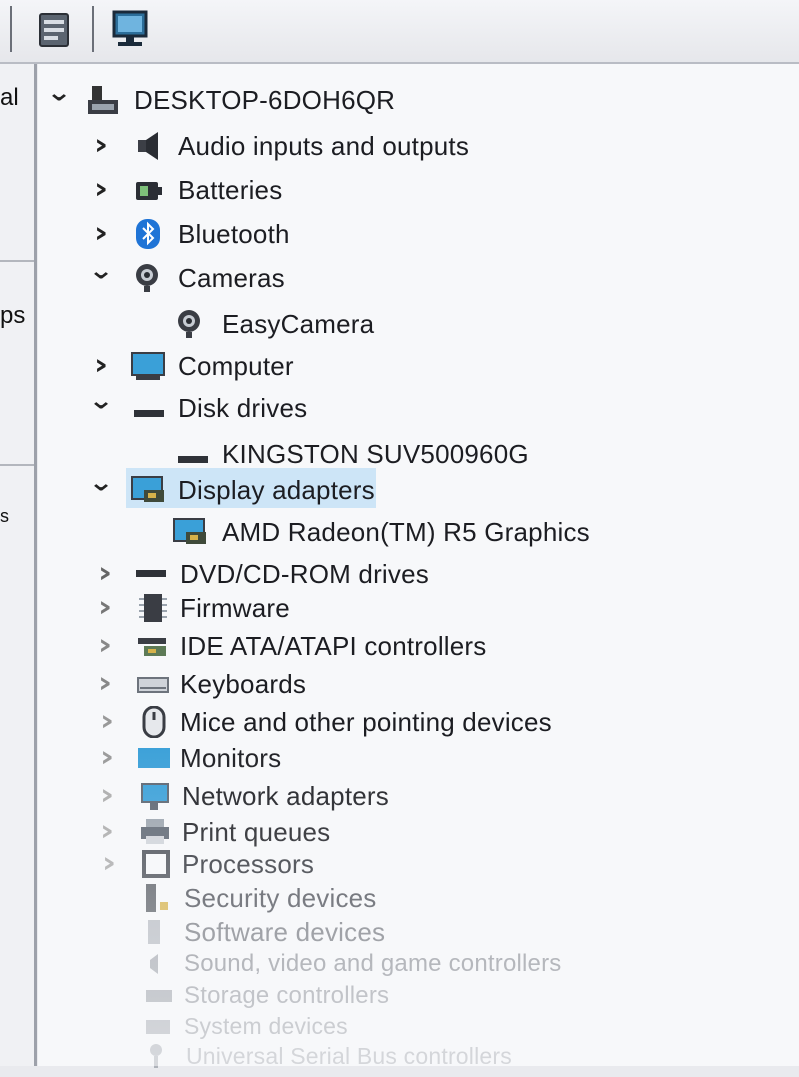 This screenshot has width=799, height=1077. Describe the element at coordinates (153, 608) in the screenshot. I see `firmware-icon` at that location.